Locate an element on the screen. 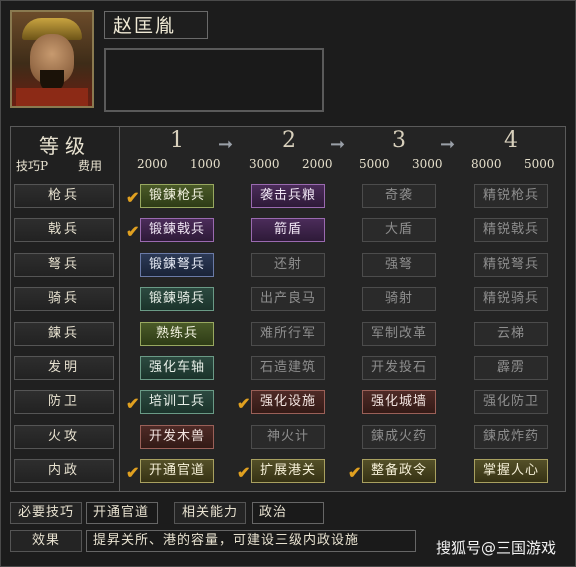 The image size is (576, 567). row-label: 火攻 is located at coordinates (64, 437).